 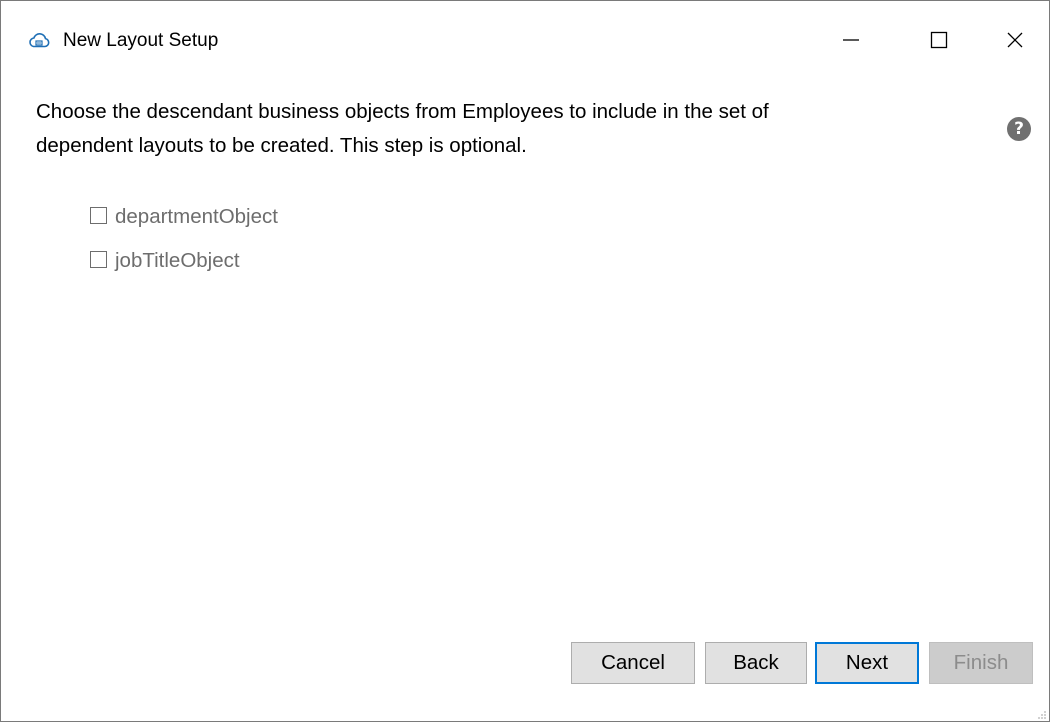 I want to click on close-button, so click(x=1010, y=42).